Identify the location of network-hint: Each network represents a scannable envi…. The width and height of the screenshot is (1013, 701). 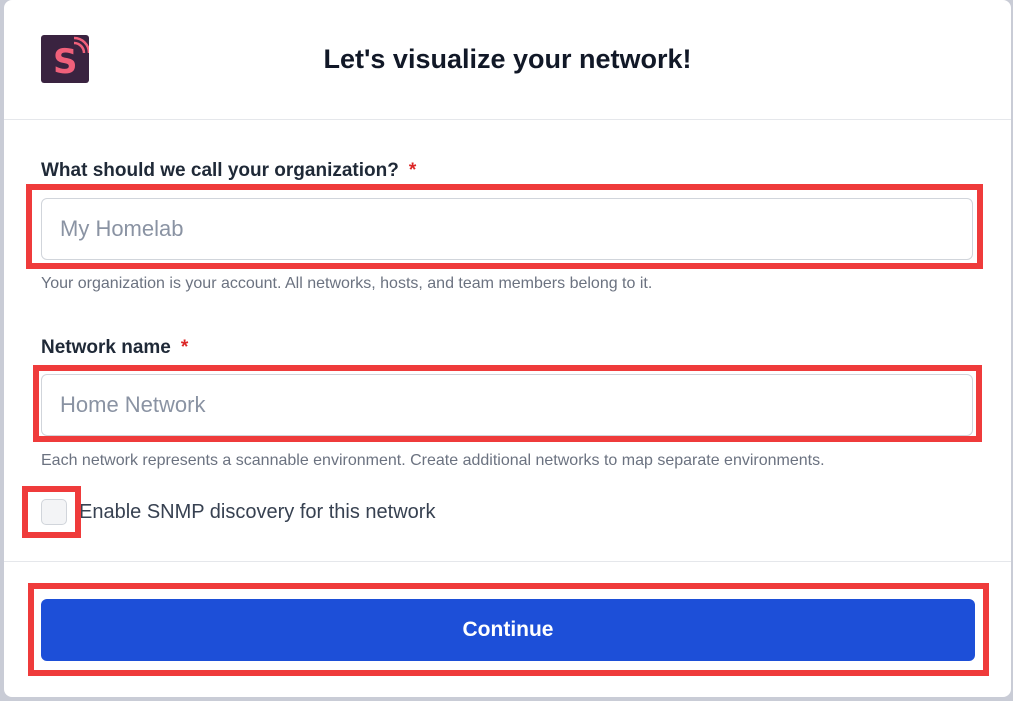
(433, 460).